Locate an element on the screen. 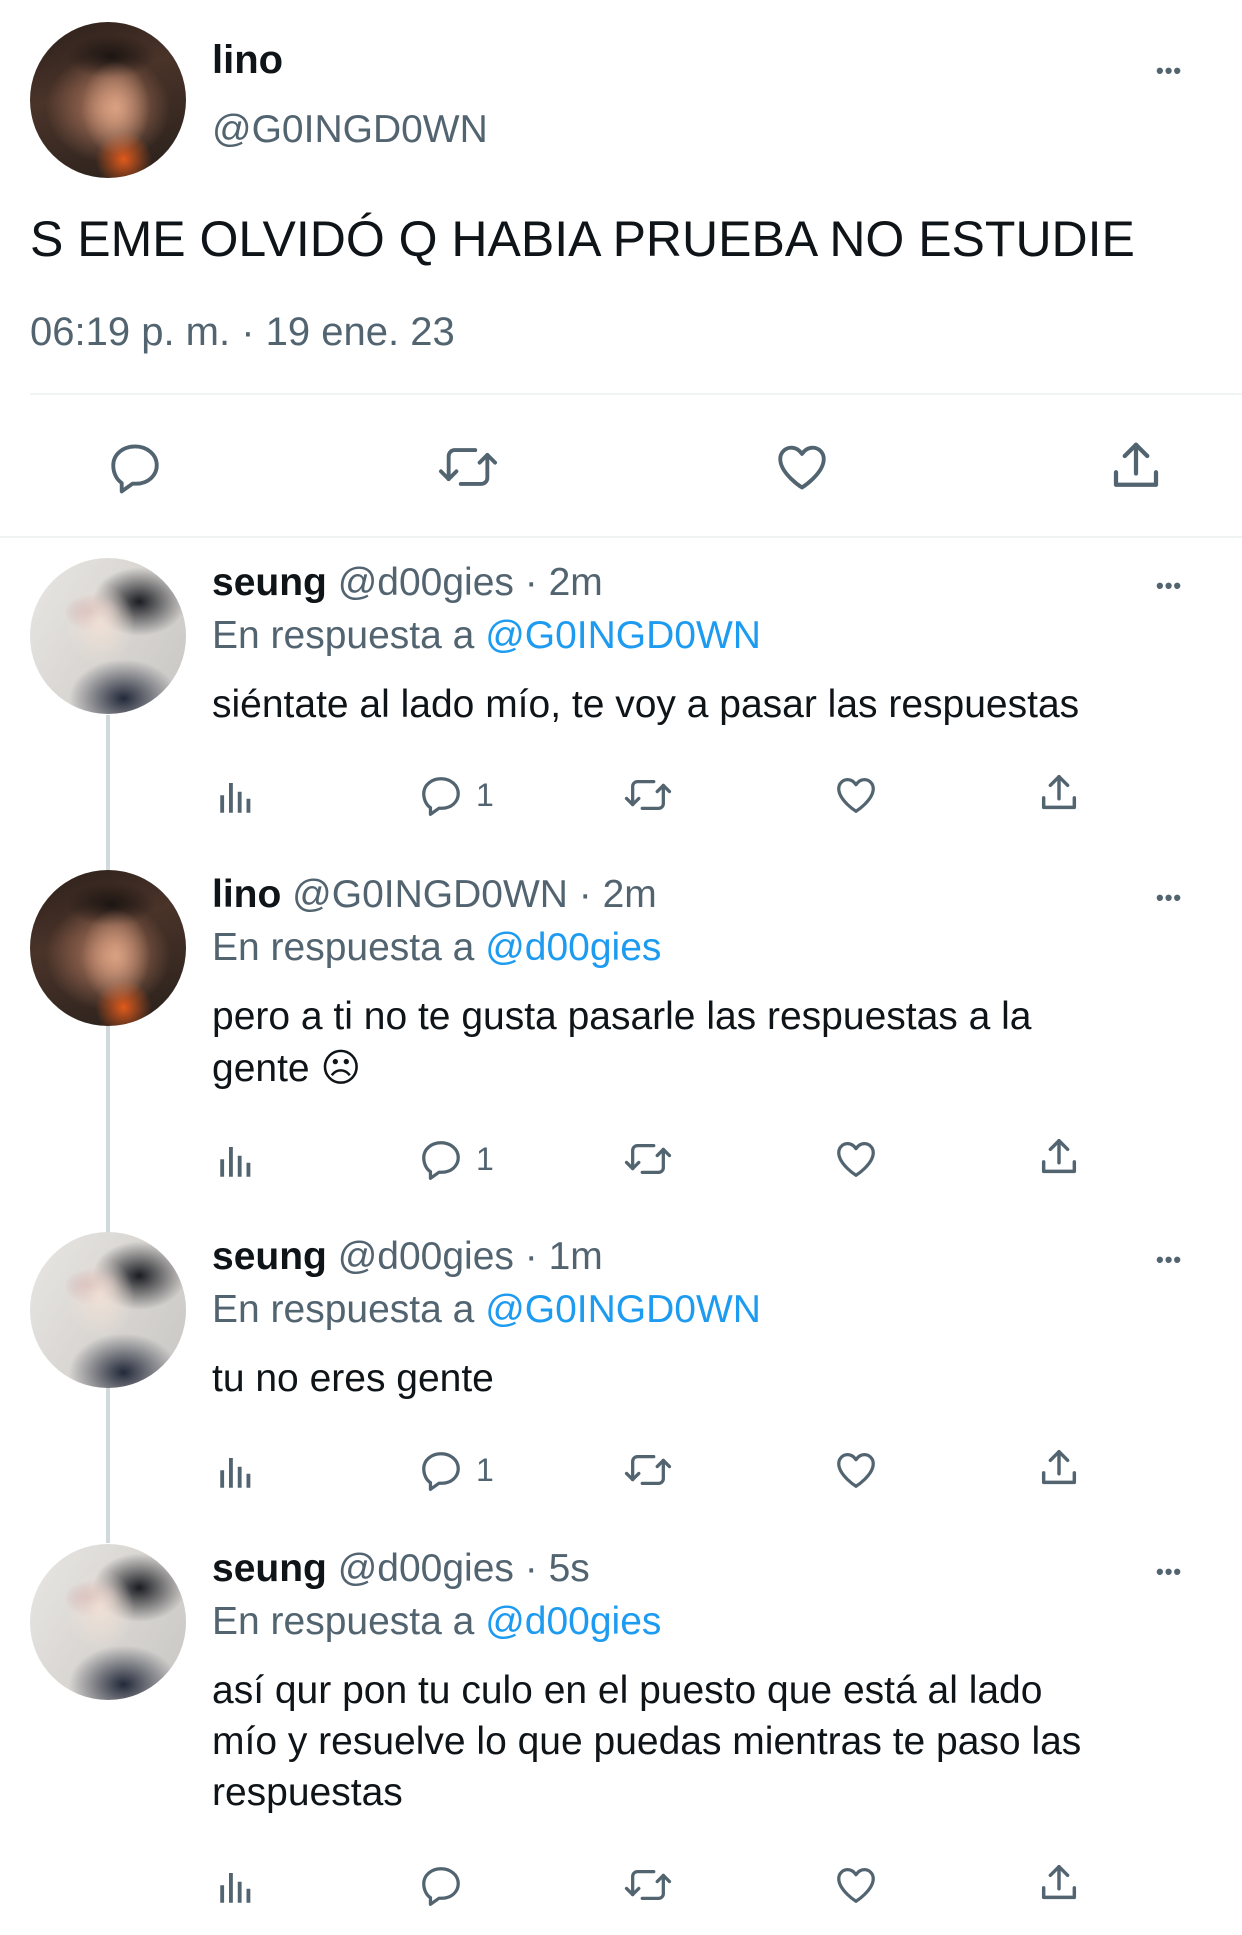  tweet-header: seung @d00gies · 5s is located at coordinates (401, 1569).